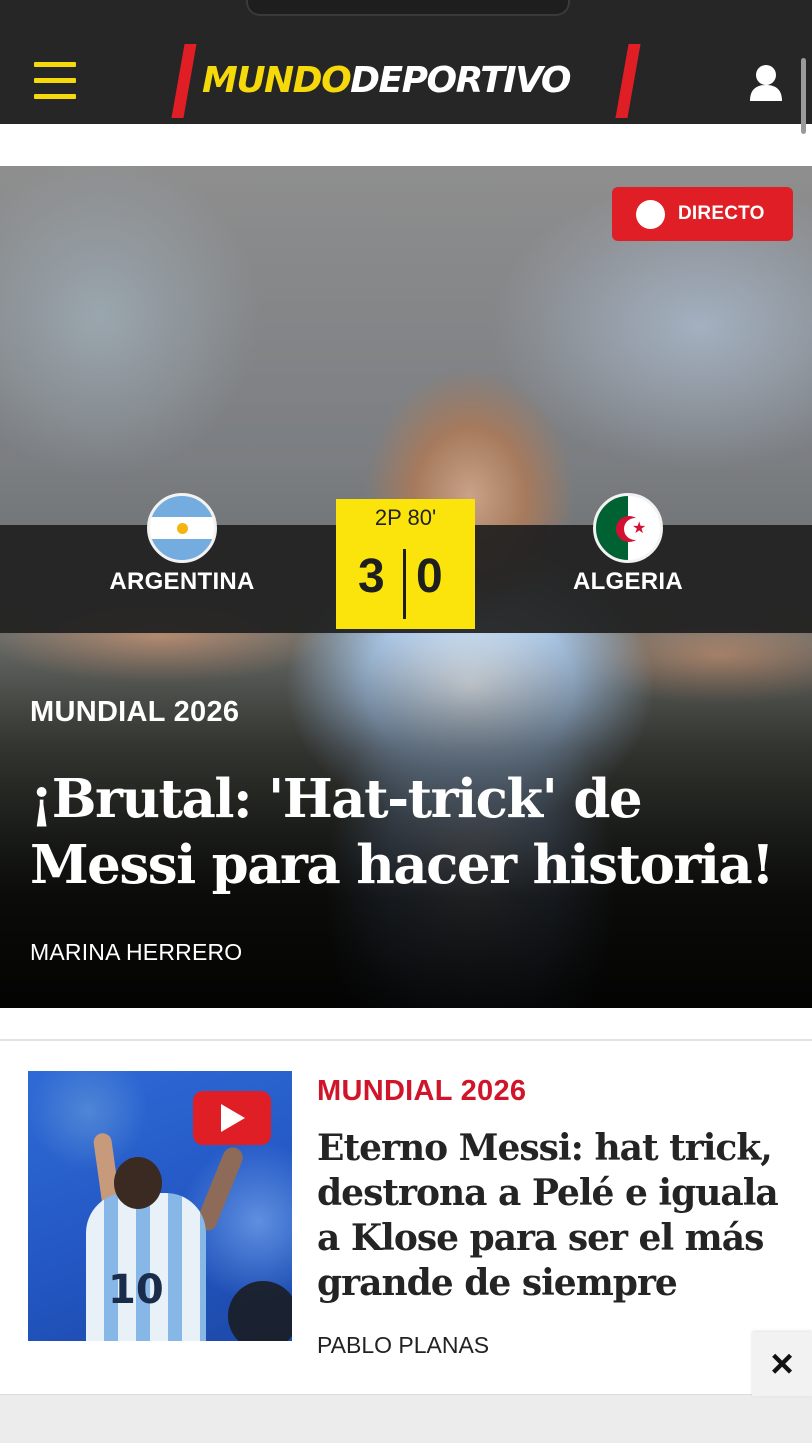 The height and width of the screenshot is (1443, 812). What do you see at coordinates (232, 1118) in the screenshot?
I see `play-icon` at bounding box center [232, 1118].